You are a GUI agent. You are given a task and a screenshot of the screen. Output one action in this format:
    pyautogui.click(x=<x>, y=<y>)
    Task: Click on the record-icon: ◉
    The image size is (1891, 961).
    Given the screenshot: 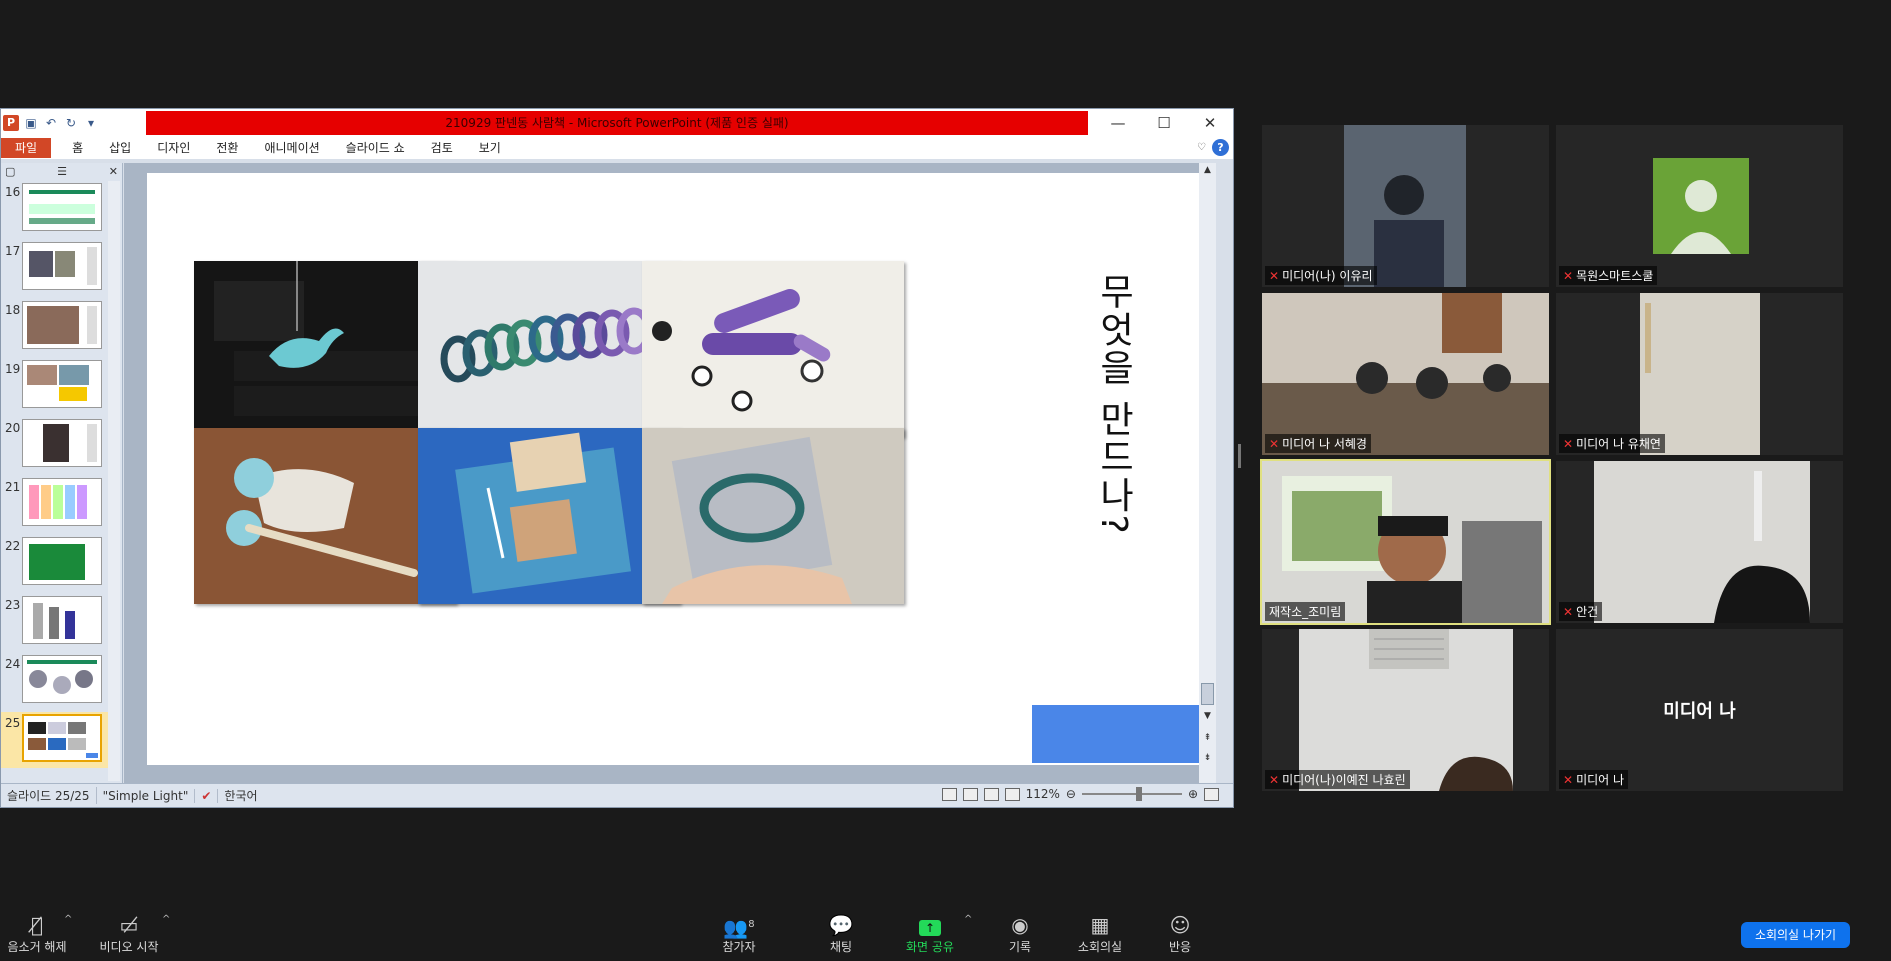 What is the action you would take?
    pyautogui.click(x=1020, y=925)
    